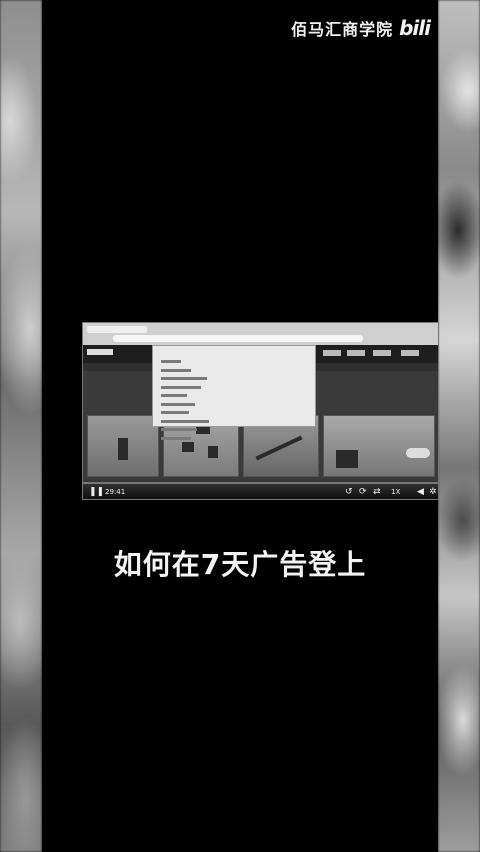 The image size is (480, 852). I want to click on pause-icon: ❚❚, so click(96, 492).